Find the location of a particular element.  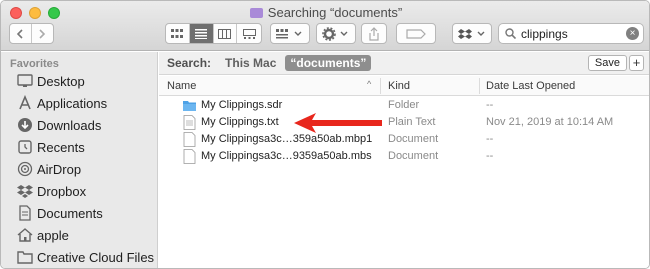

sidebar-item-applications: Applications is located at coordinates (86, 103).